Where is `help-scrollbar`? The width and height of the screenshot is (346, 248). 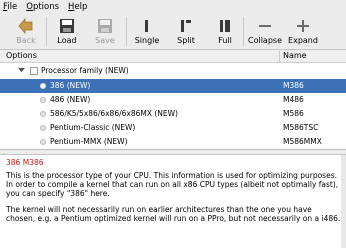 help-scrollbar is located at coordinates (343, 201).